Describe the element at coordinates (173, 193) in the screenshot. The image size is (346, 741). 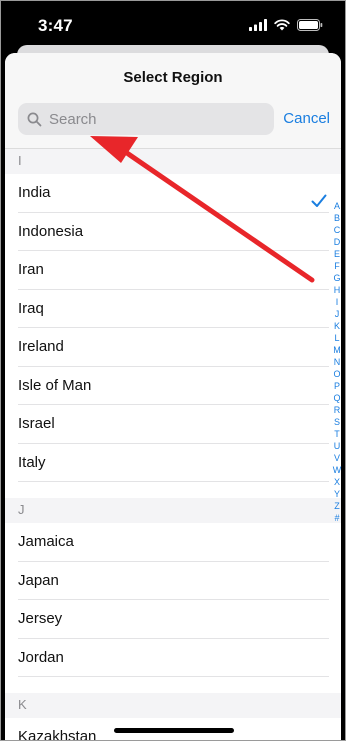
I see `region-row-india: India` at that location.